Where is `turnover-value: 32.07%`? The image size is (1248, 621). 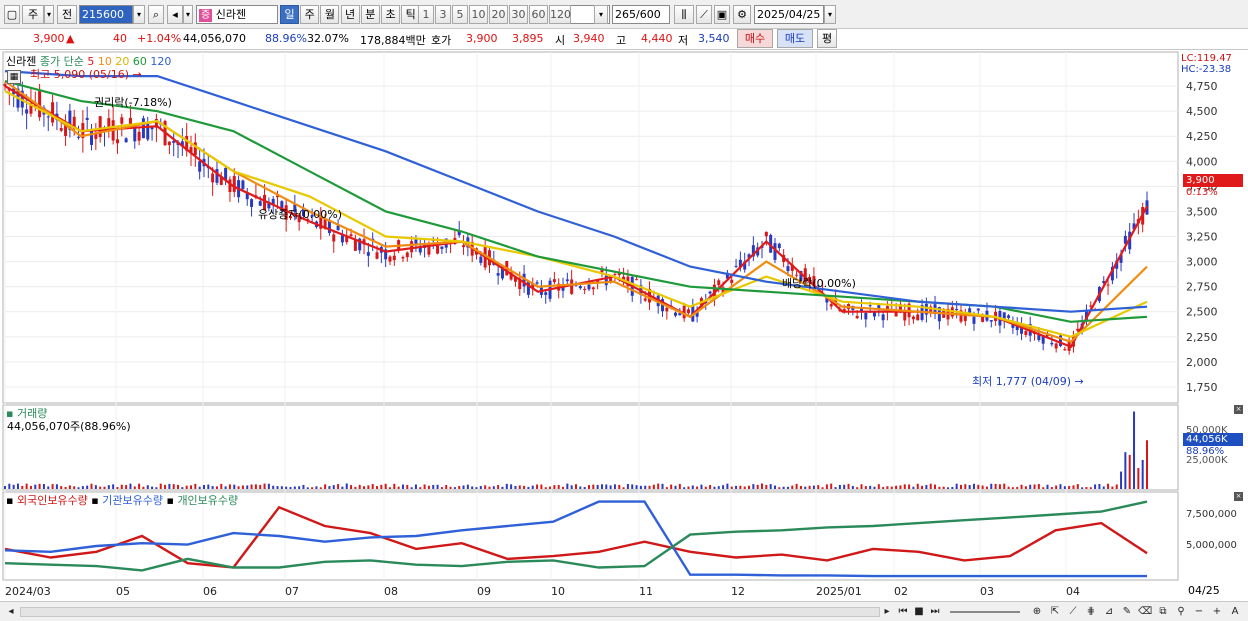
turnover-value: 32.07% is located at coordinates (328, 38).